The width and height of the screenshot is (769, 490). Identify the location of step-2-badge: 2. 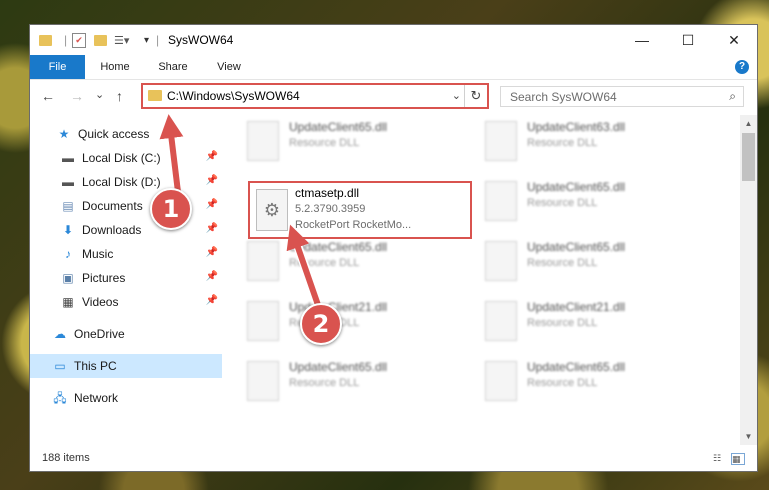
(321, 324).